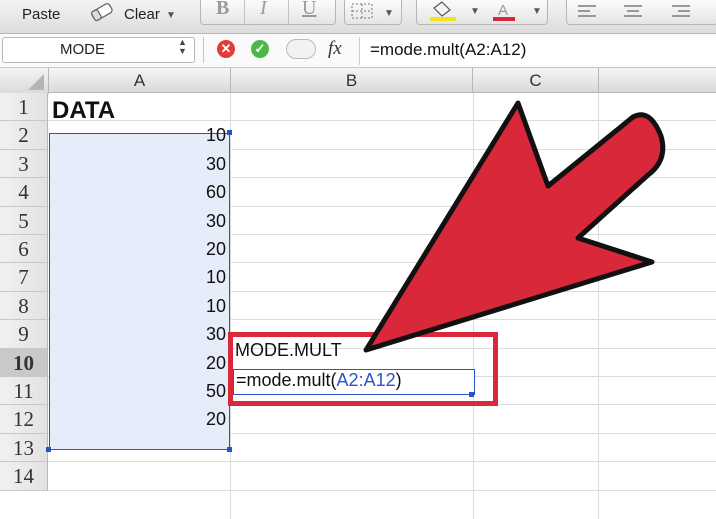 The width and height of the screenshot is (716, 519). What do you see at coordinates (143, 277) in the screenshot?
I see `cell-a7: 10` at bounding box center [143, 277].